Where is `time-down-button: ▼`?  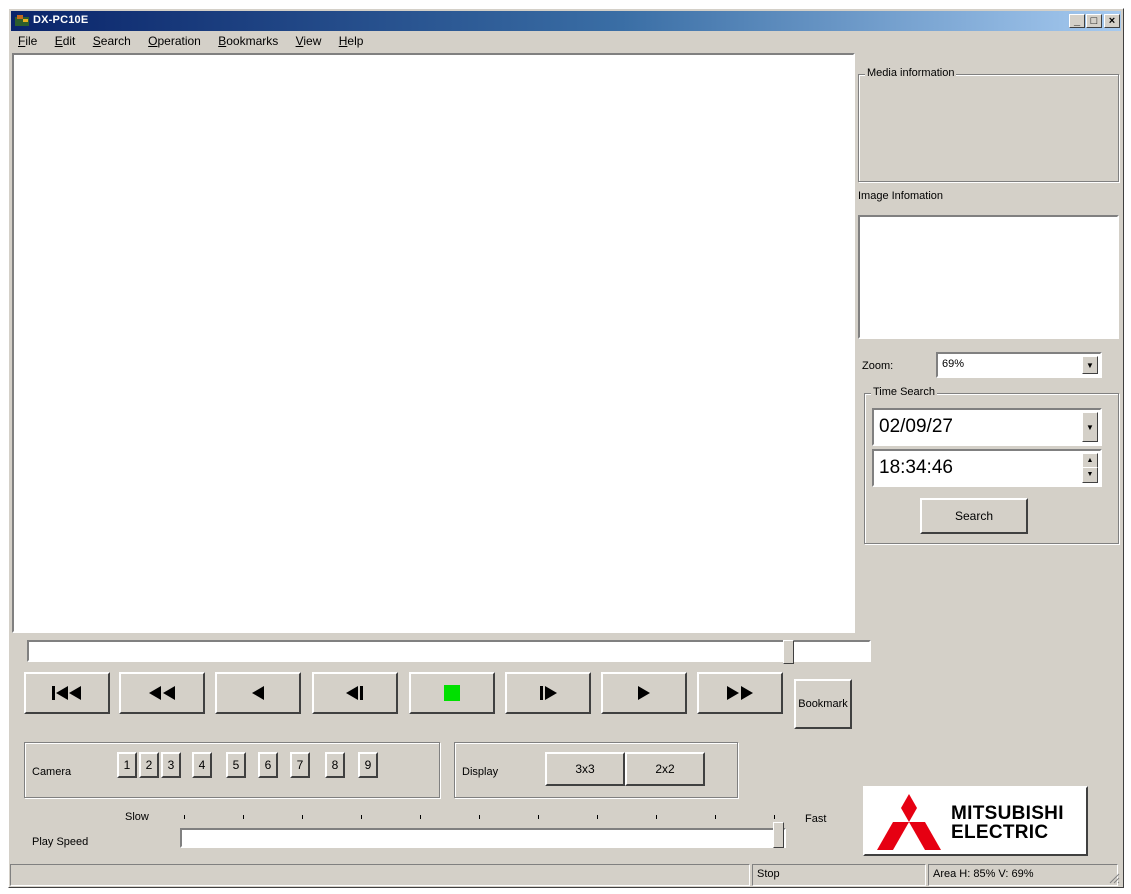
time-down-button: ▼ is located at coordinates (1090, 475).